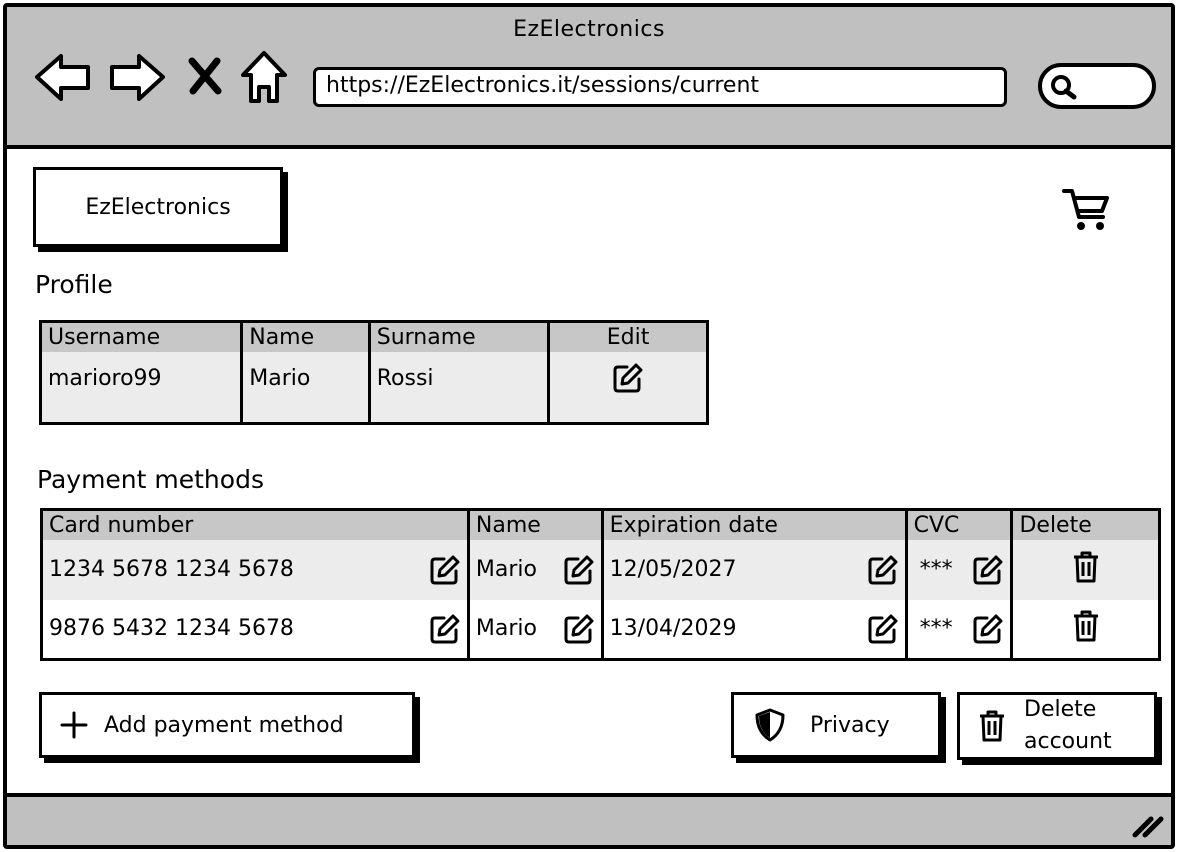 This screenshot has width=1180, height=852. What do you see at coordinates (74, 284) in the screenshot?
I see `profile-section-title: Profile` at bounding box center [74, 284].